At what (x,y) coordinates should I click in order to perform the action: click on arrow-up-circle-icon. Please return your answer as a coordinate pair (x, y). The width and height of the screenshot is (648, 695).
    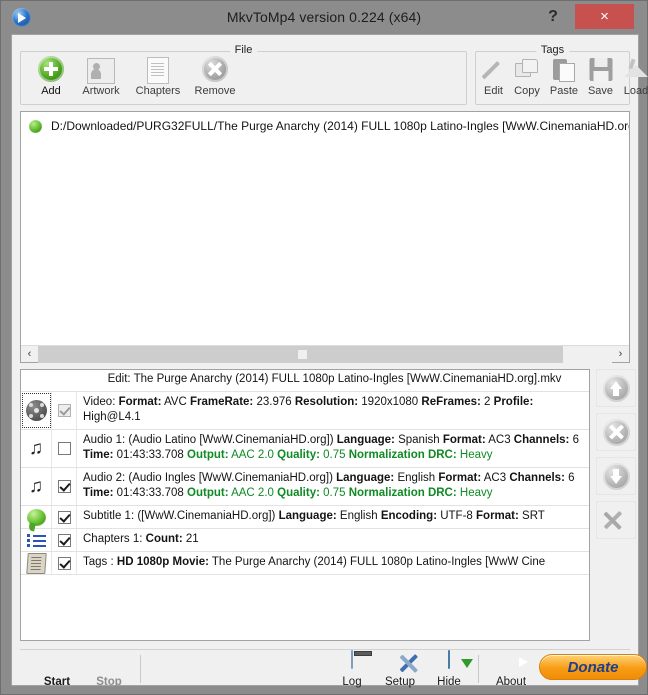
    Looking at the image, I should click on (616, 388).